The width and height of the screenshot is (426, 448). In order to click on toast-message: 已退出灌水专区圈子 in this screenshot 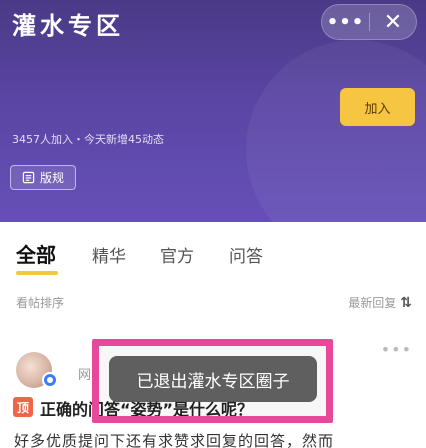, I will do `click(213, 379)`.